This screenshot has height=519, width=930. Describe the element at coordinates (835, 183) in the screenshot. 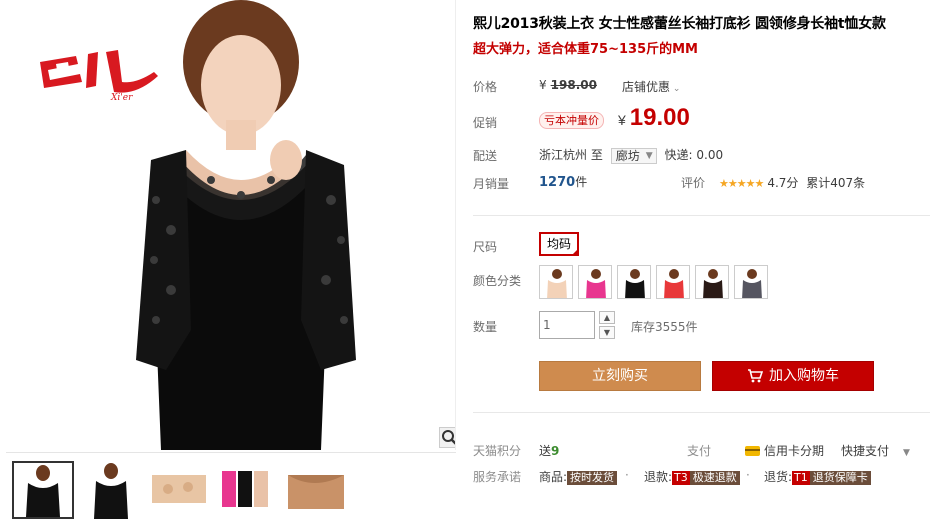

I see `review-count-link: 累计407条` at that location.